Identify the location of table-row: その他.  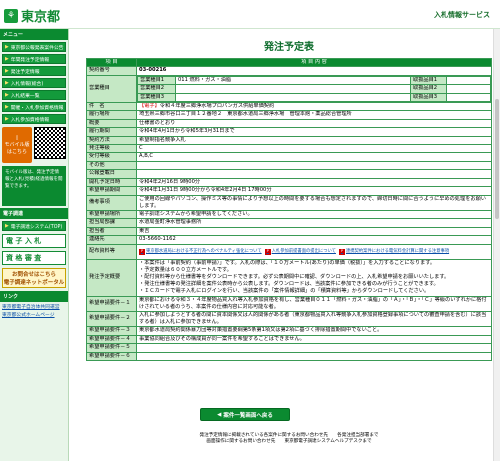
(289, 165).